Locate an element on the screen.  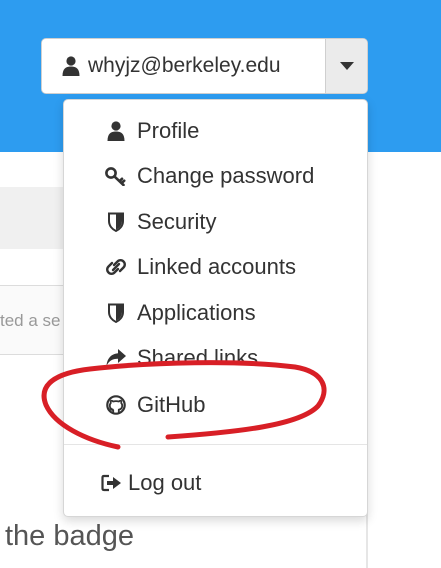
link-icon is located at coordinates (116, 267).